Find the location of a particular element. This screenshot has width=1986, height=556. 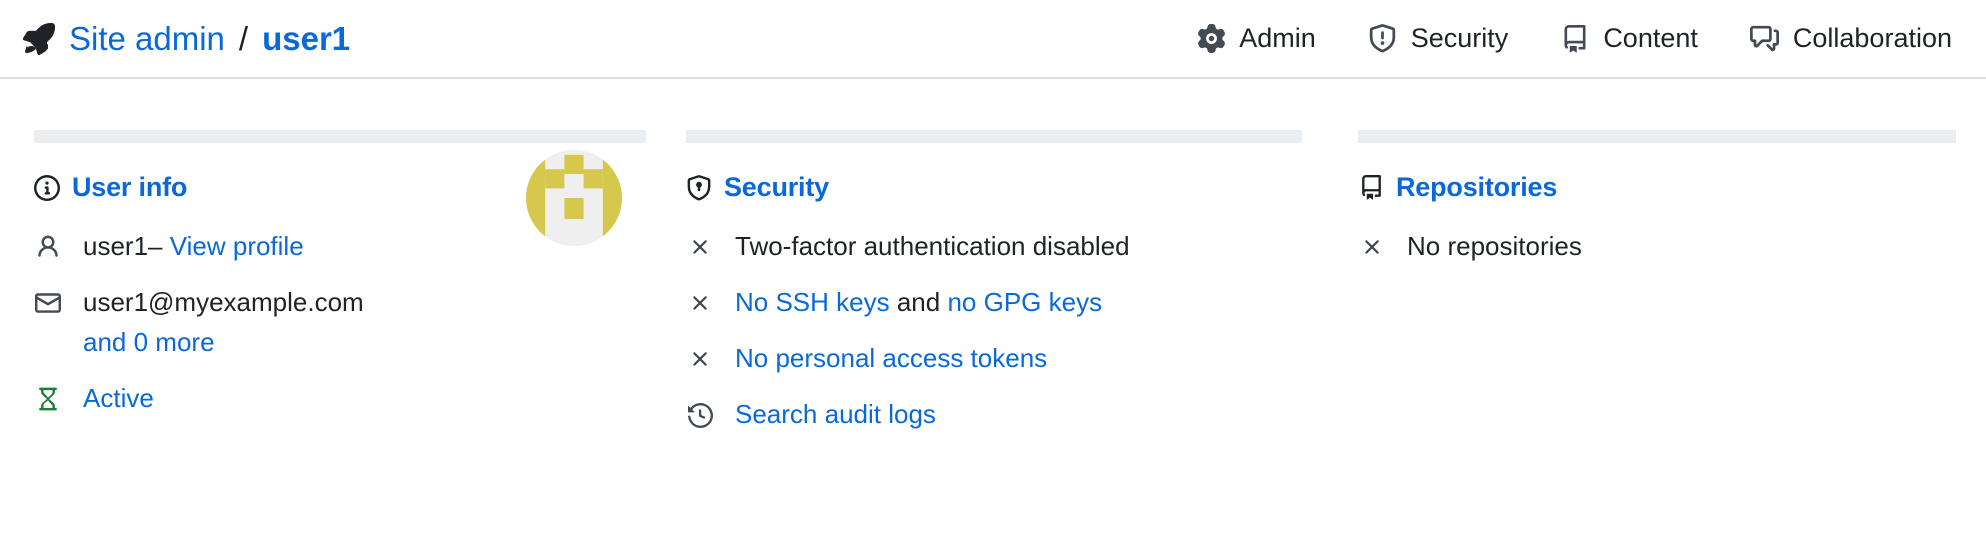

mail-icon is located at coordinates (48, 303).